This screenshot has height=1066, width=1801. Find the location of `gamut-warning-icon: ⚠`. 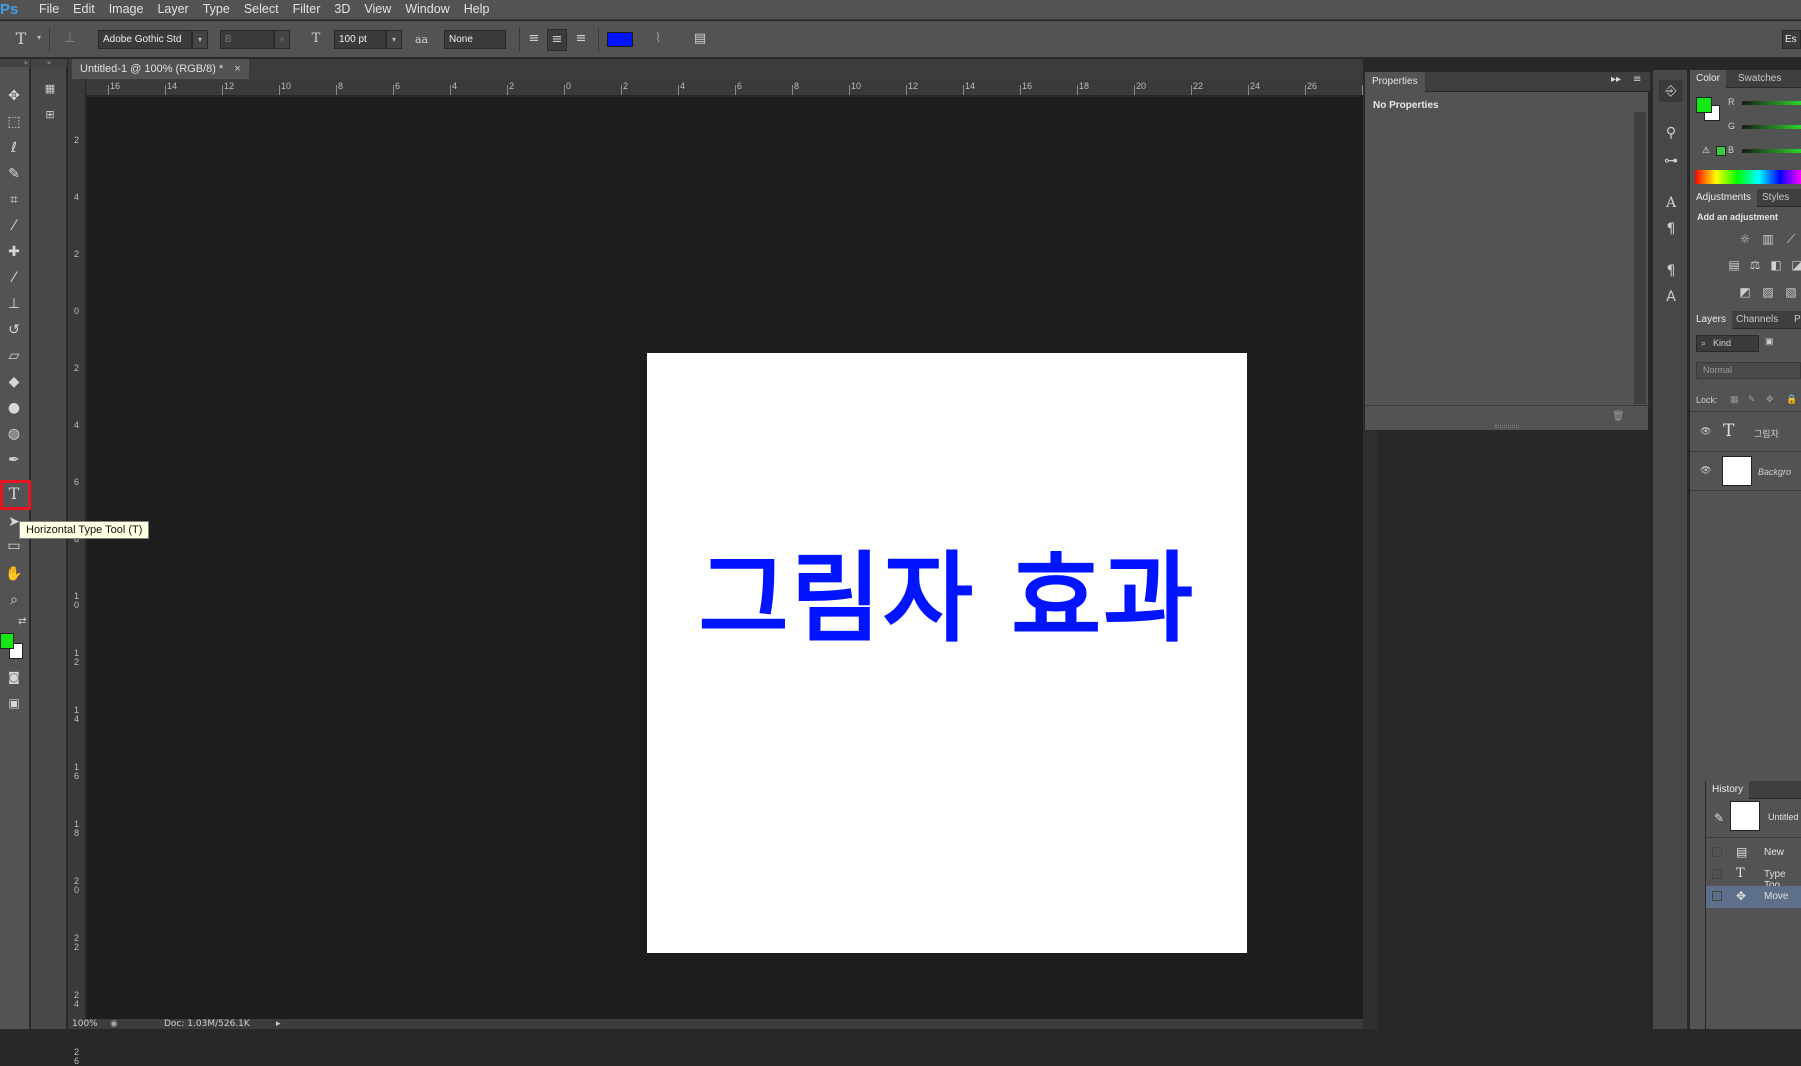

gamut-warning-icon: ⚠ is located at coordinates (1706, 150).